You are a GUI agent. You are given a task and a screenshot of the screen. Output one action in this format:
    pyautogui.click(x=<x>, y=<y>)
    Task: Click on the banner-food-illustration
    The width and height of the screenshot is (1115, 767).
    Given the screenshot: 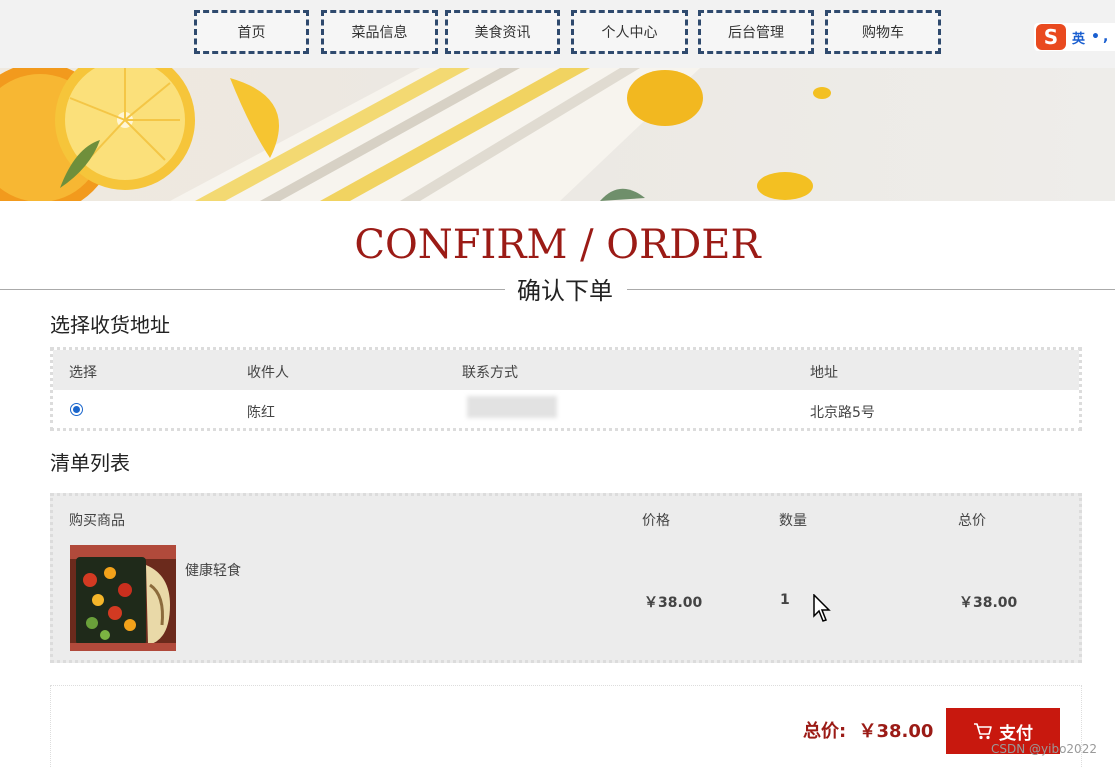 What is the action you would take?
    pyautogui.click(x=415, y=134)
    